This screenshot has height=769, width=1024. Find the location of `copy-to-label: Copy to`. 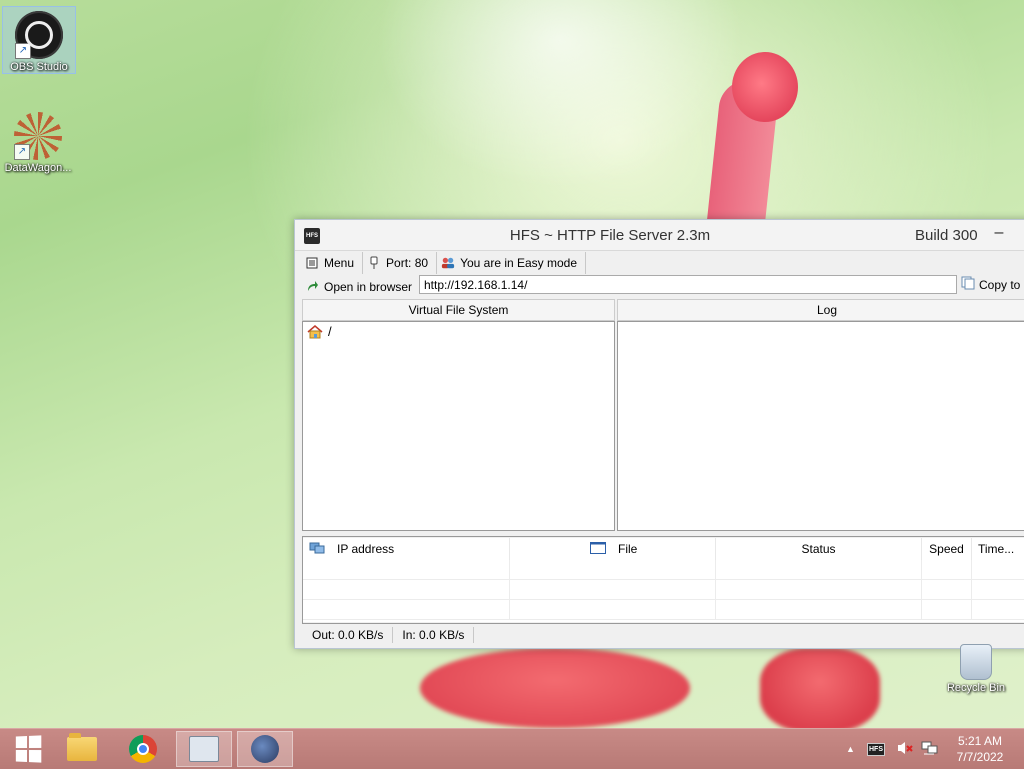

copy-to-label: Copy to is located at coordinates (1000, 284).